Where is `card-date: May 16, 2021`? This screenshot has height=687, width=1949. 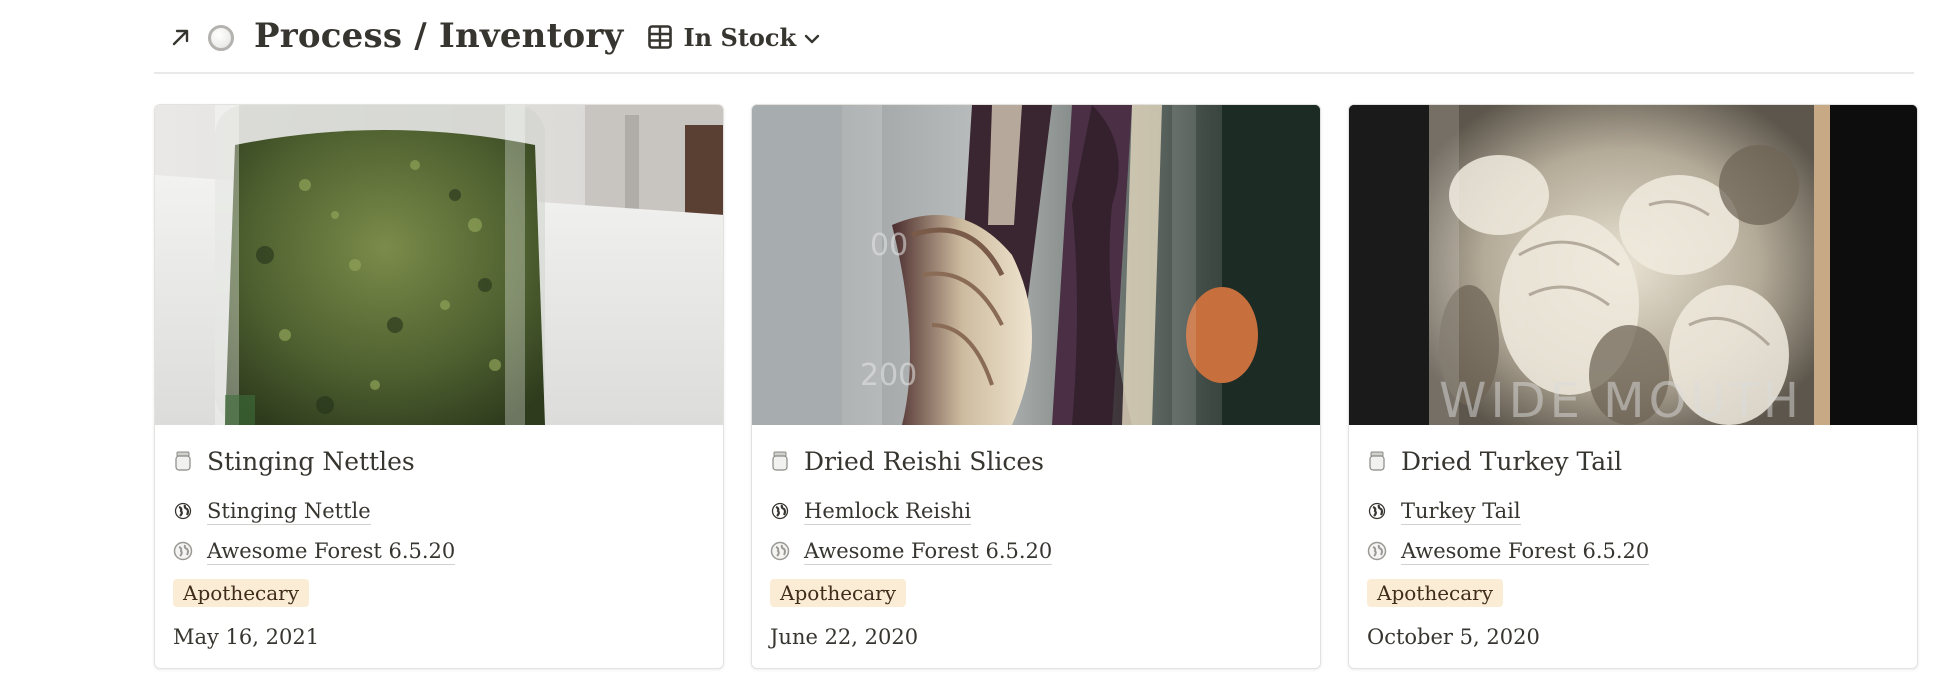 card-date: May 16, 2021 is located at coordinates (246, 637).